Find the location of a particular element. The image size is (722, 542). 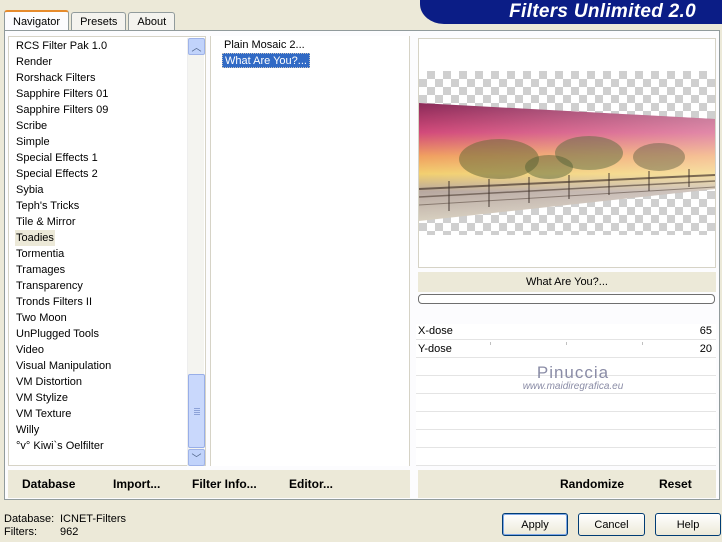

preview-transparency-grid is located at coordinates (567, 153).